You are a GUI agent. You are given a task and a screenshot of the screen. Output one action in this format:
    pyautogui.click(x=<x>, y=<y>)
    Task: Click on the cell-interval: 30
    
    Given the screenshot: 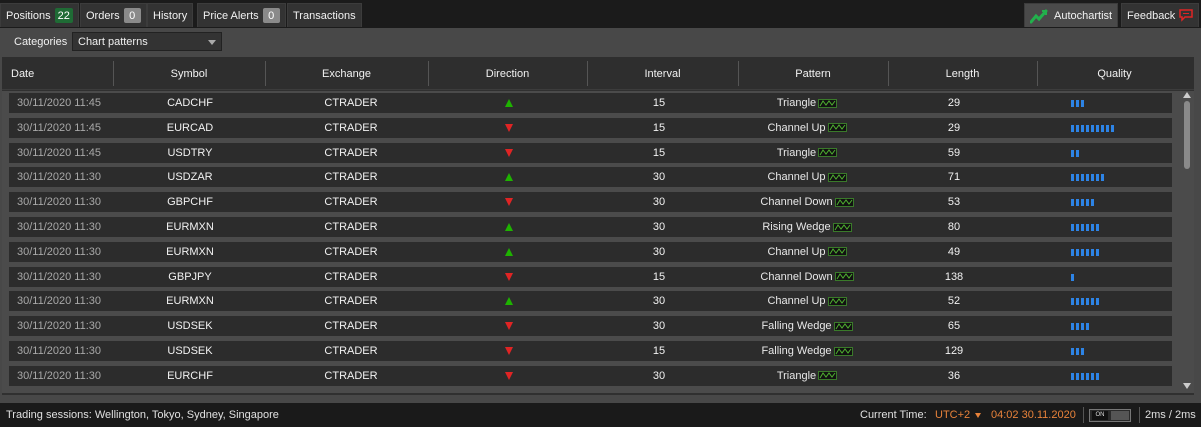 What is the action you would take?
    pyautogui.click(x=659, y=375)
    